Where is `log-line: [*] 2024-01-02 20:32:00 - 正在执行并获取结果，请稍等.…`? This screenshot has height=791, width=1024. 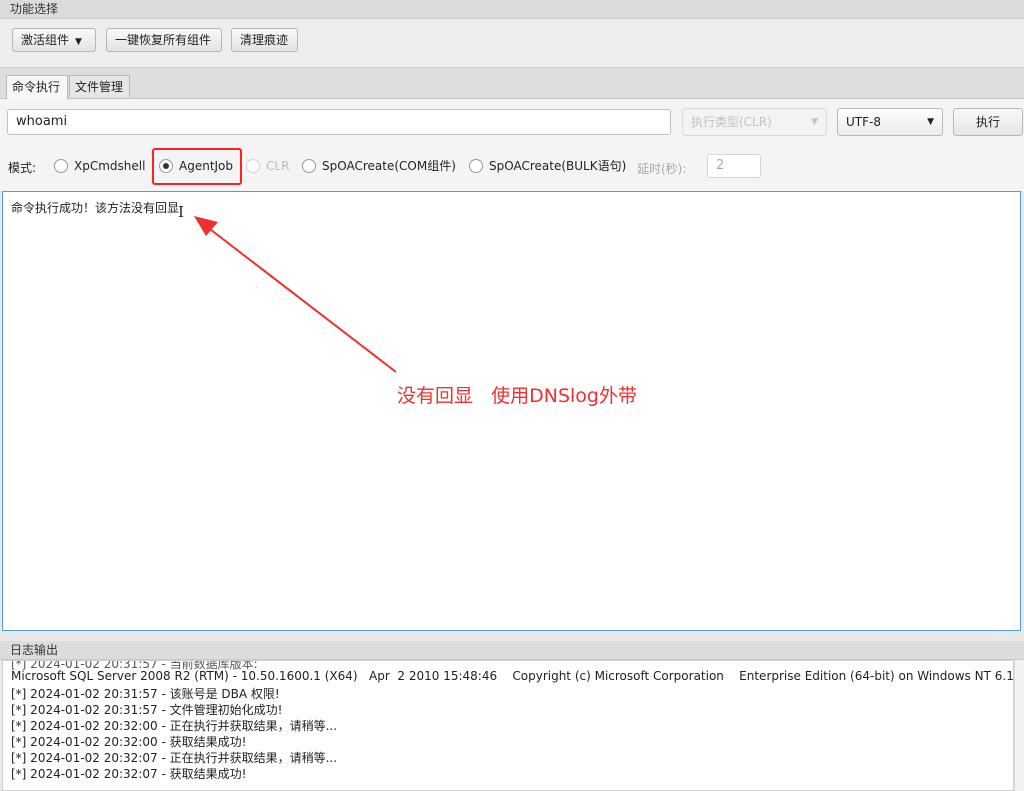
log-line: [*] 2024-01-02 20:32:00 - 正在执行并获取结果，请稍等.… is located at coordinates (174, 726).